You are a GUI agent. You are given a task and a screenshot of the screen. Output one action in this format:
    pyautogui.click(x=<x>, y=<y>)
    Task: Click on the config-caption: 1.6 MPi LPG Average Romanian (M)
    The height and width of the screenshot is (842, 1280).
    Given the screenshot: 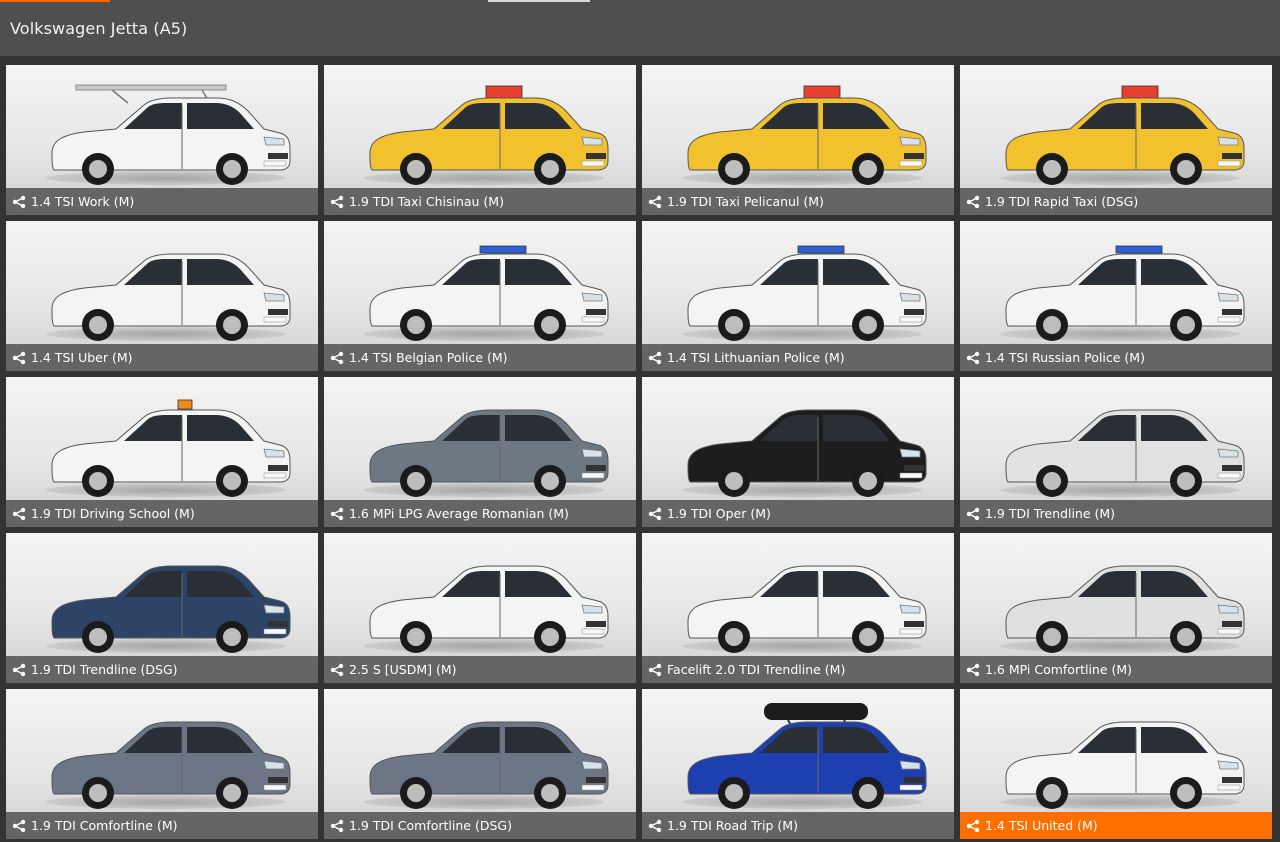 What is the action you would take?
    pyautogui.click(x=480, y=513)
    